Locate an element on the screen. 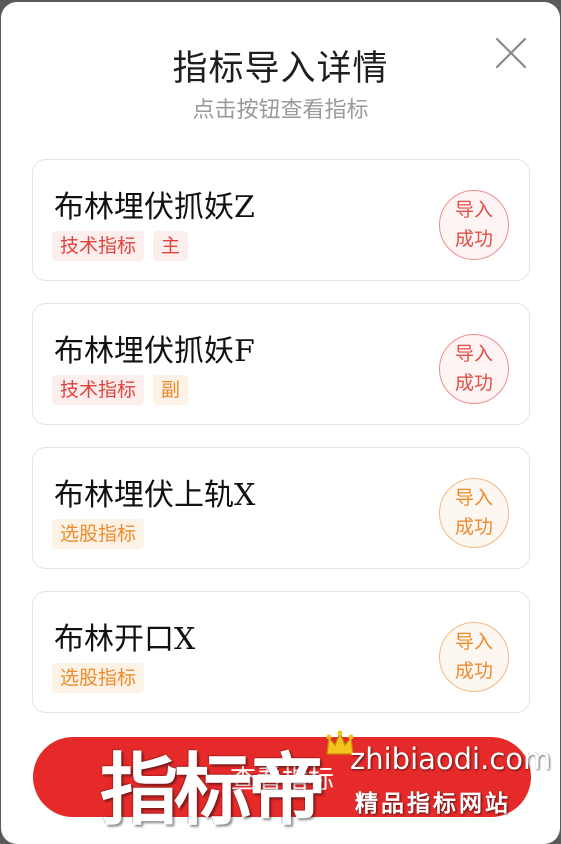 This screenshot has height=844, width=561. indicator-card: 布林埋伏抓妖F 技术指标 副 导入 成功 is located at coordinates (281, 364).